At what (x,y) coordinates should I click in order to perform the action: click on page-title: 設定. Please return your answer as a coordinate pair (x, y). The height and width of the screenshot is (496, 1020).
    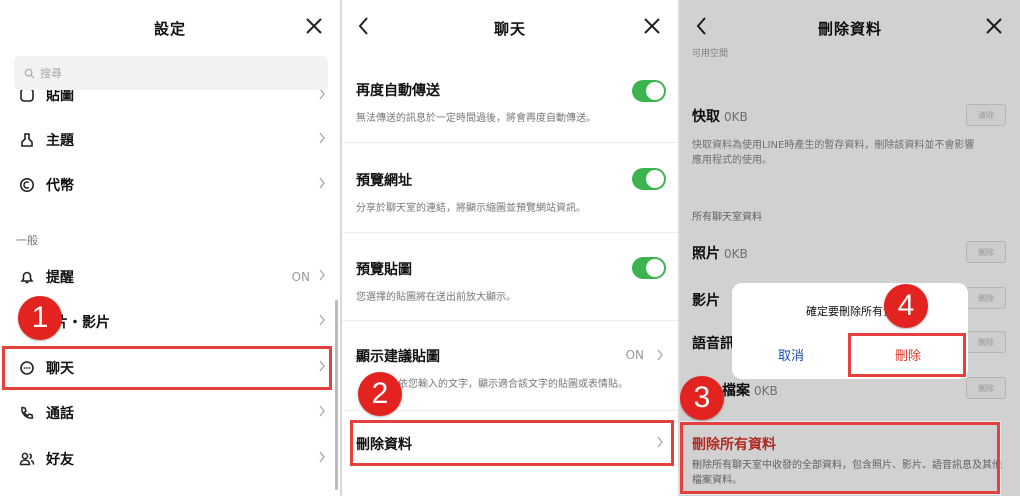
    Looking at the image, I should click on (169, 28).